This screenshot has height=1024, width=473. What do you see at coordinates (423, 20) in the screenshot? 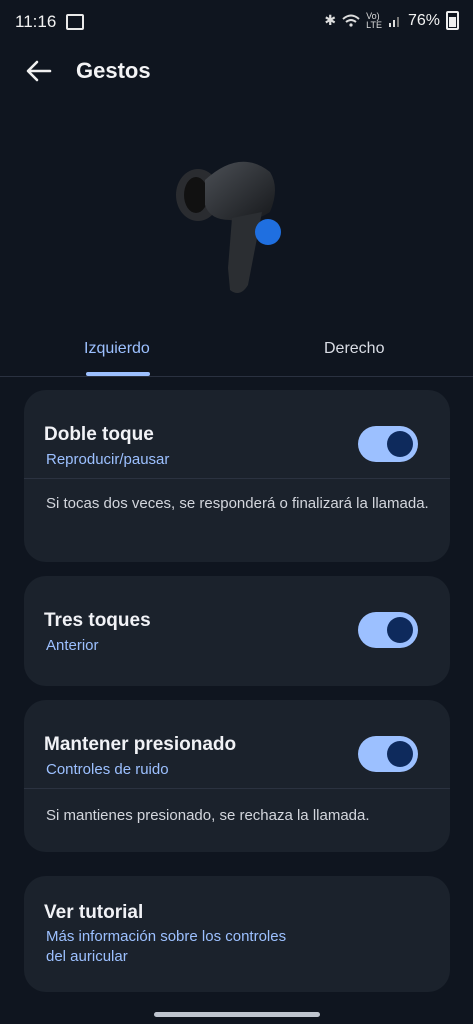
I see `battery-percent: 76%` at bounding box center [423, 20].